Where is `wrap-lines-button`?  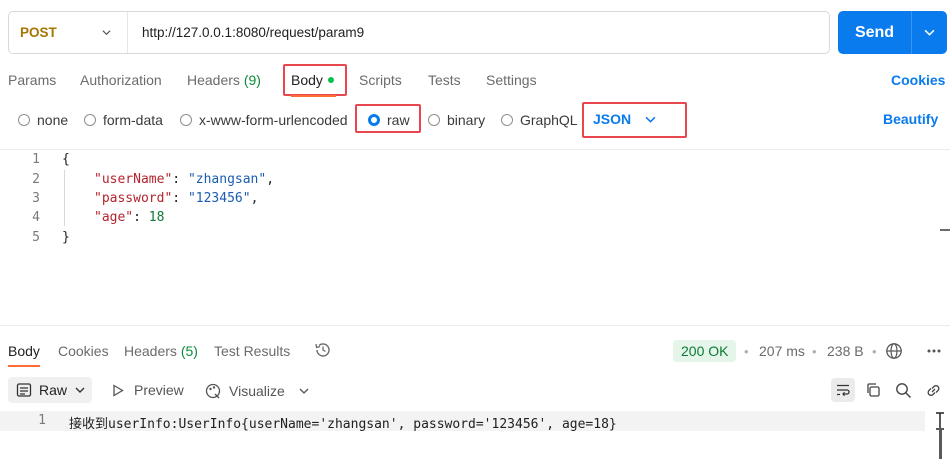 wrap-lines-button is located at coordinates (843, 390).